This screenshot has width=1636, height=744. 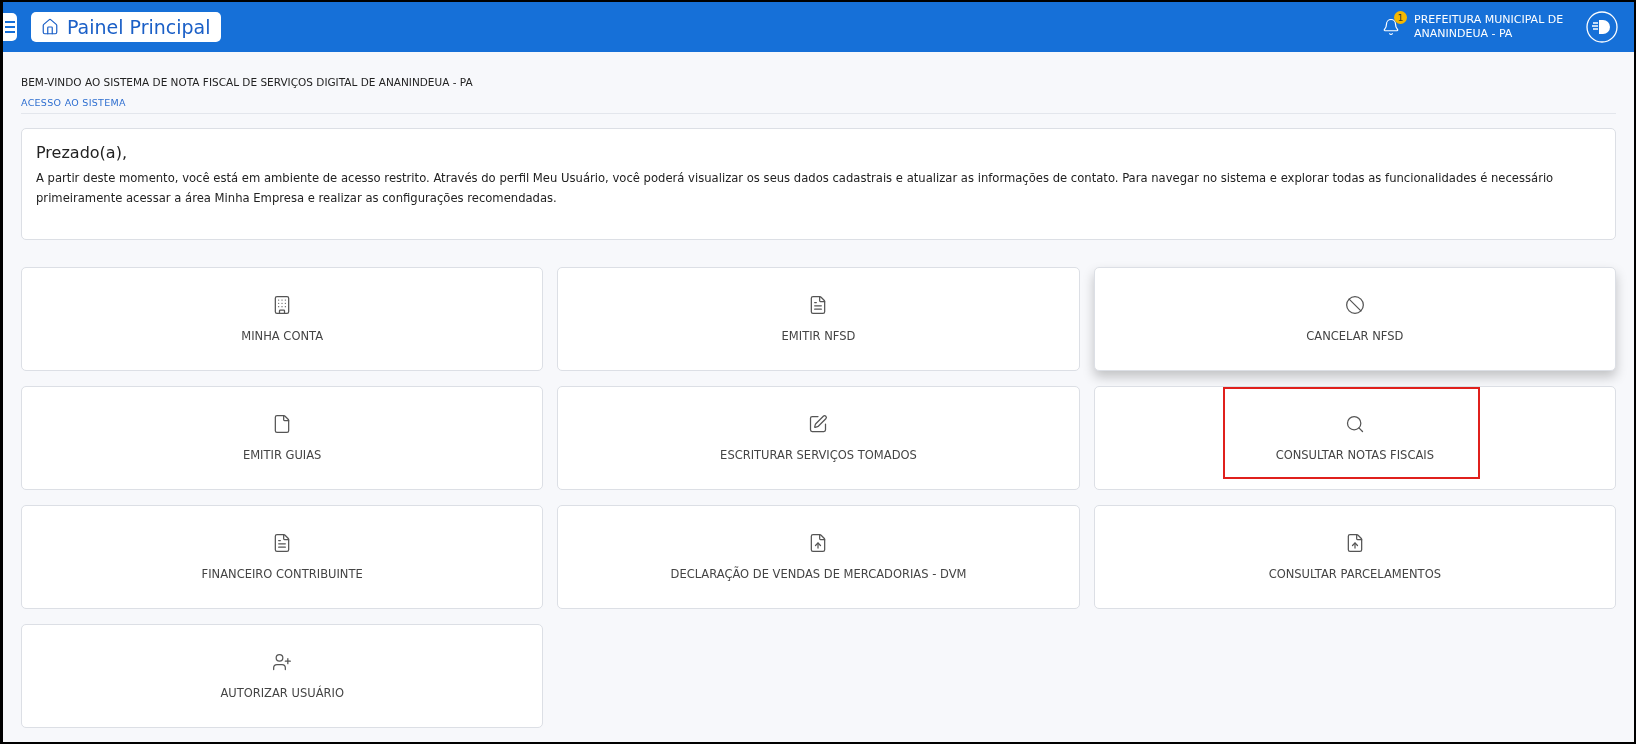 I want to click on home-button: Painel Principal, so click(x=126, y=27).